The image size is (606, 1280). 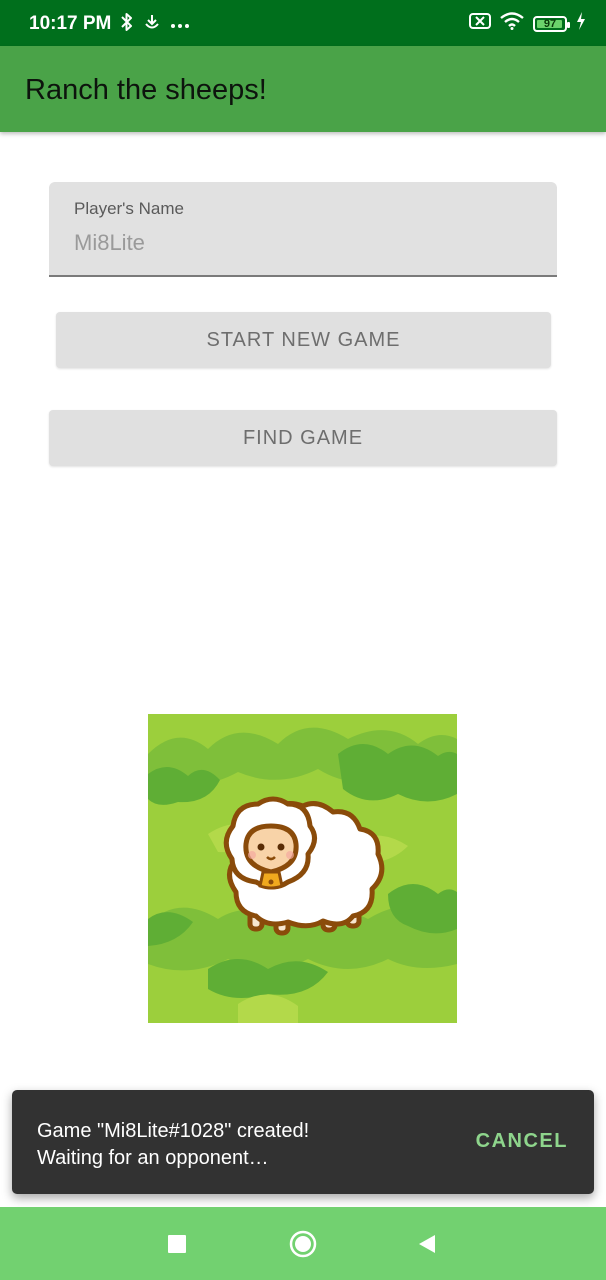 I want to click on navigation-bar, so click(x=303, y=1243).